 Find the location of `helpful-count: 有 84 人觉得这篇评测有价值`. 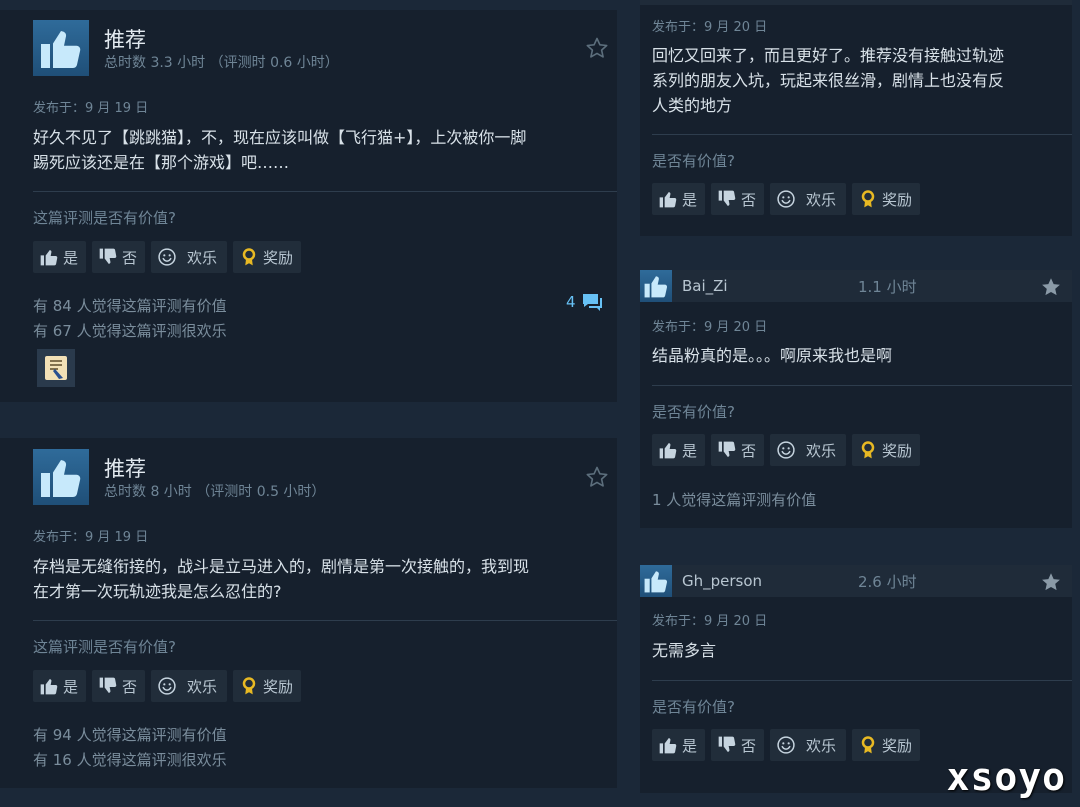

helpful-count: 有 84 人觉得这篇评测有价值 is located at coordinates (130, 306).